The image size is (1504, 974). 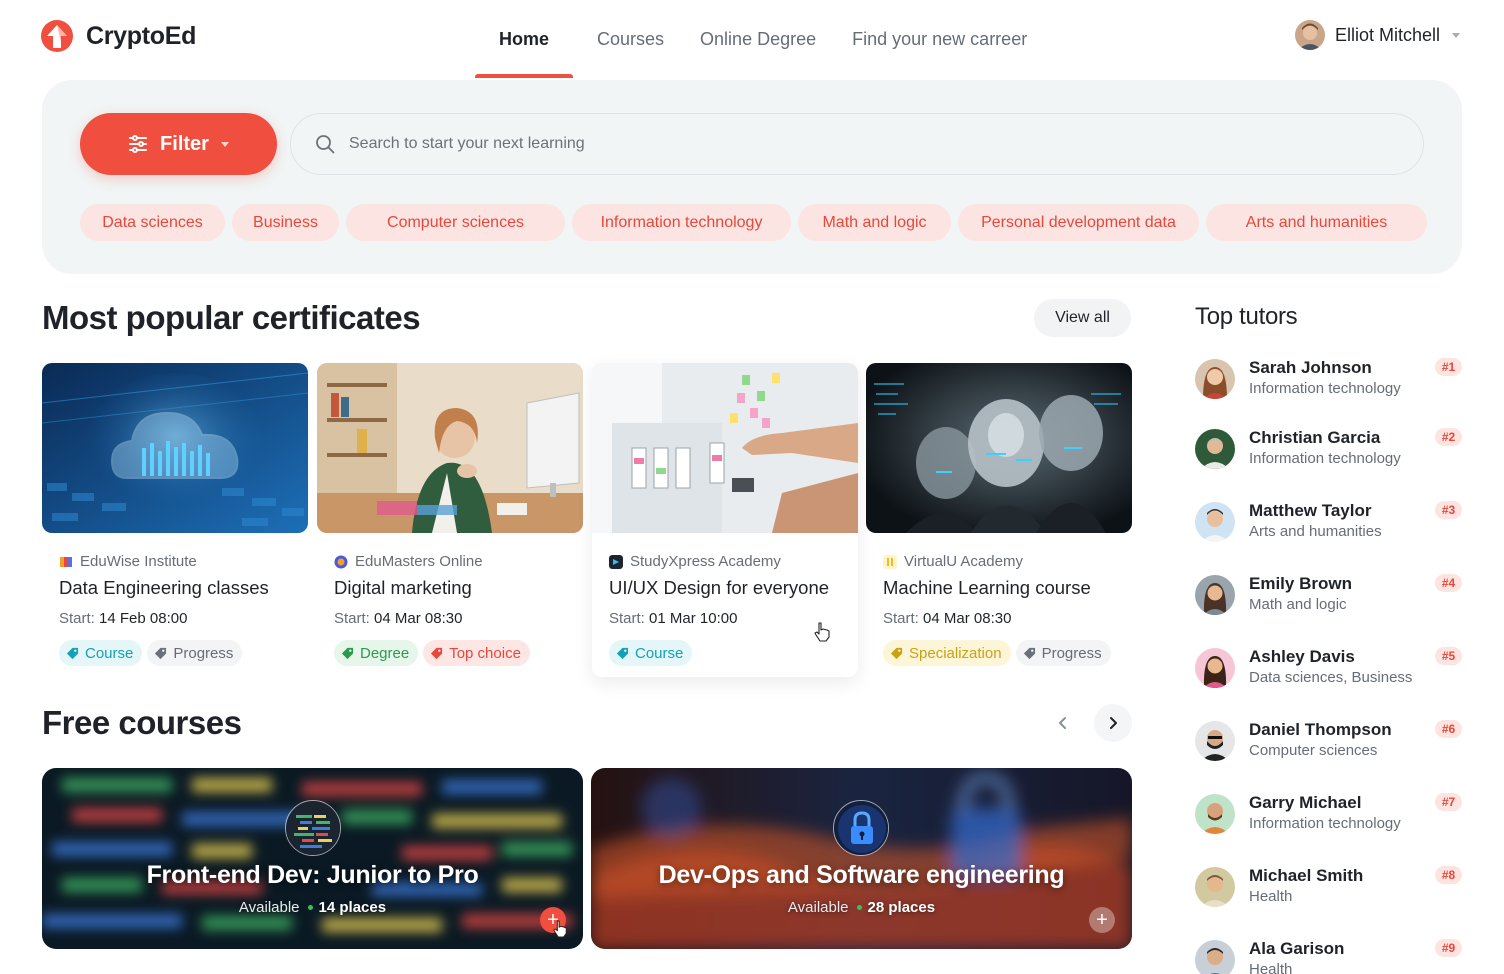 I want to click on category-chip-information-technology: Information technology, so click(x=681, y=222).